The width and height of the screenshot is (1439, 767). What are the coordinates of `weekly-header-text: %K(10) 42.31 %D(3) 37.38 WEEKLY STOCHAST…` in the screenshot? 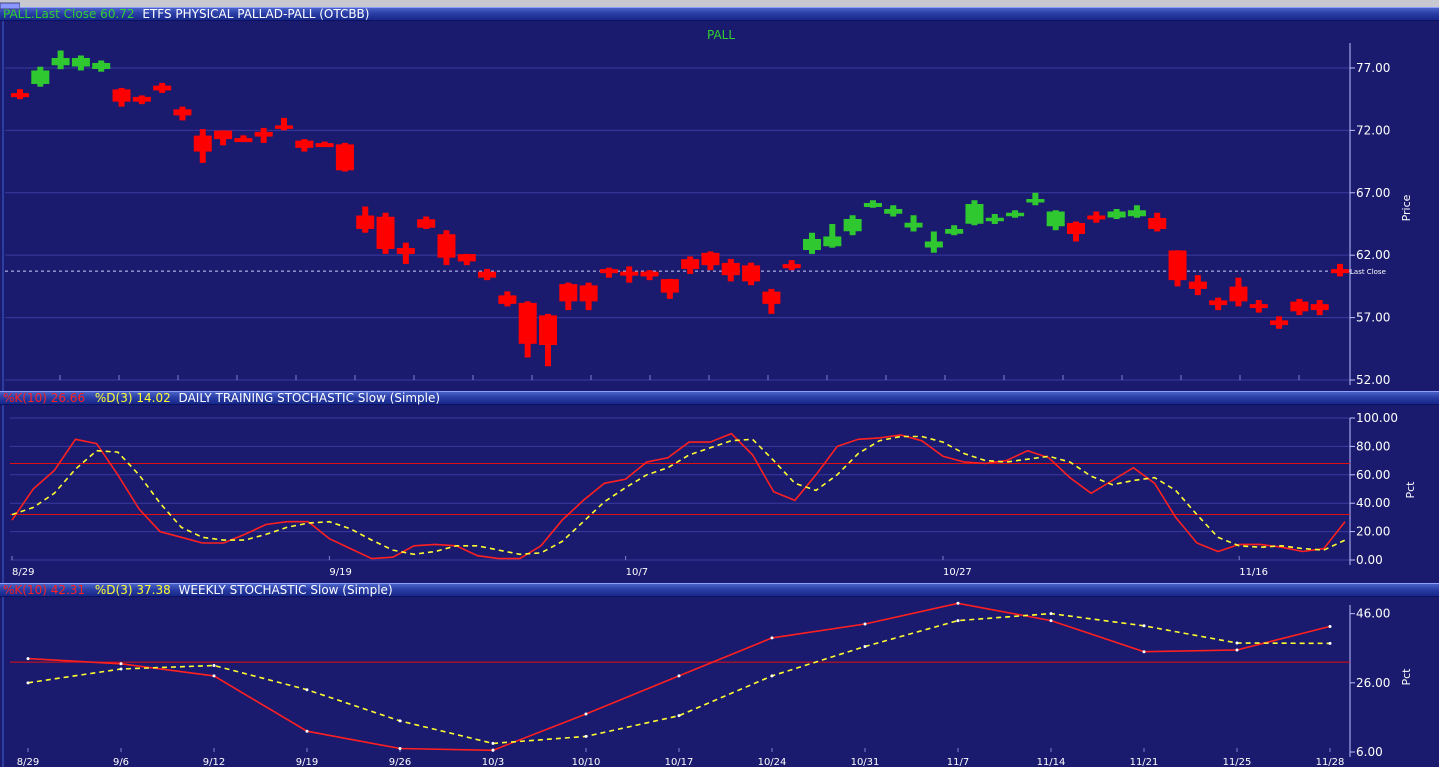 It's located at (201, 590).